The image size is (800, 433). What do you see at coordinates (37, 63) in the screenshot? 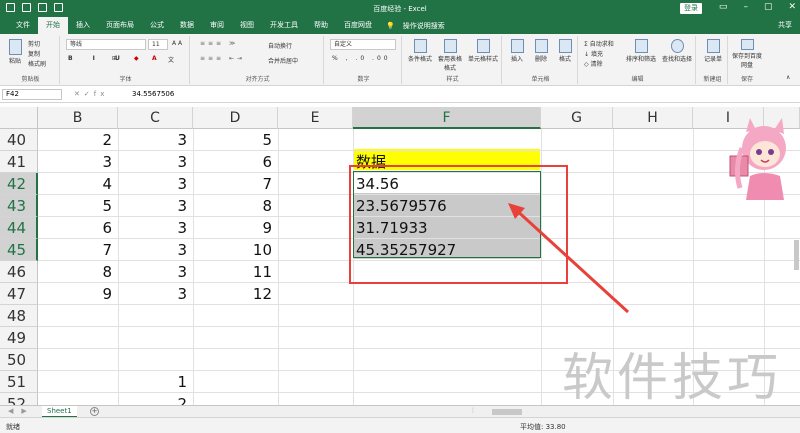
I see `format-painter-button: 格式刷` at bounding box center [37, 63].